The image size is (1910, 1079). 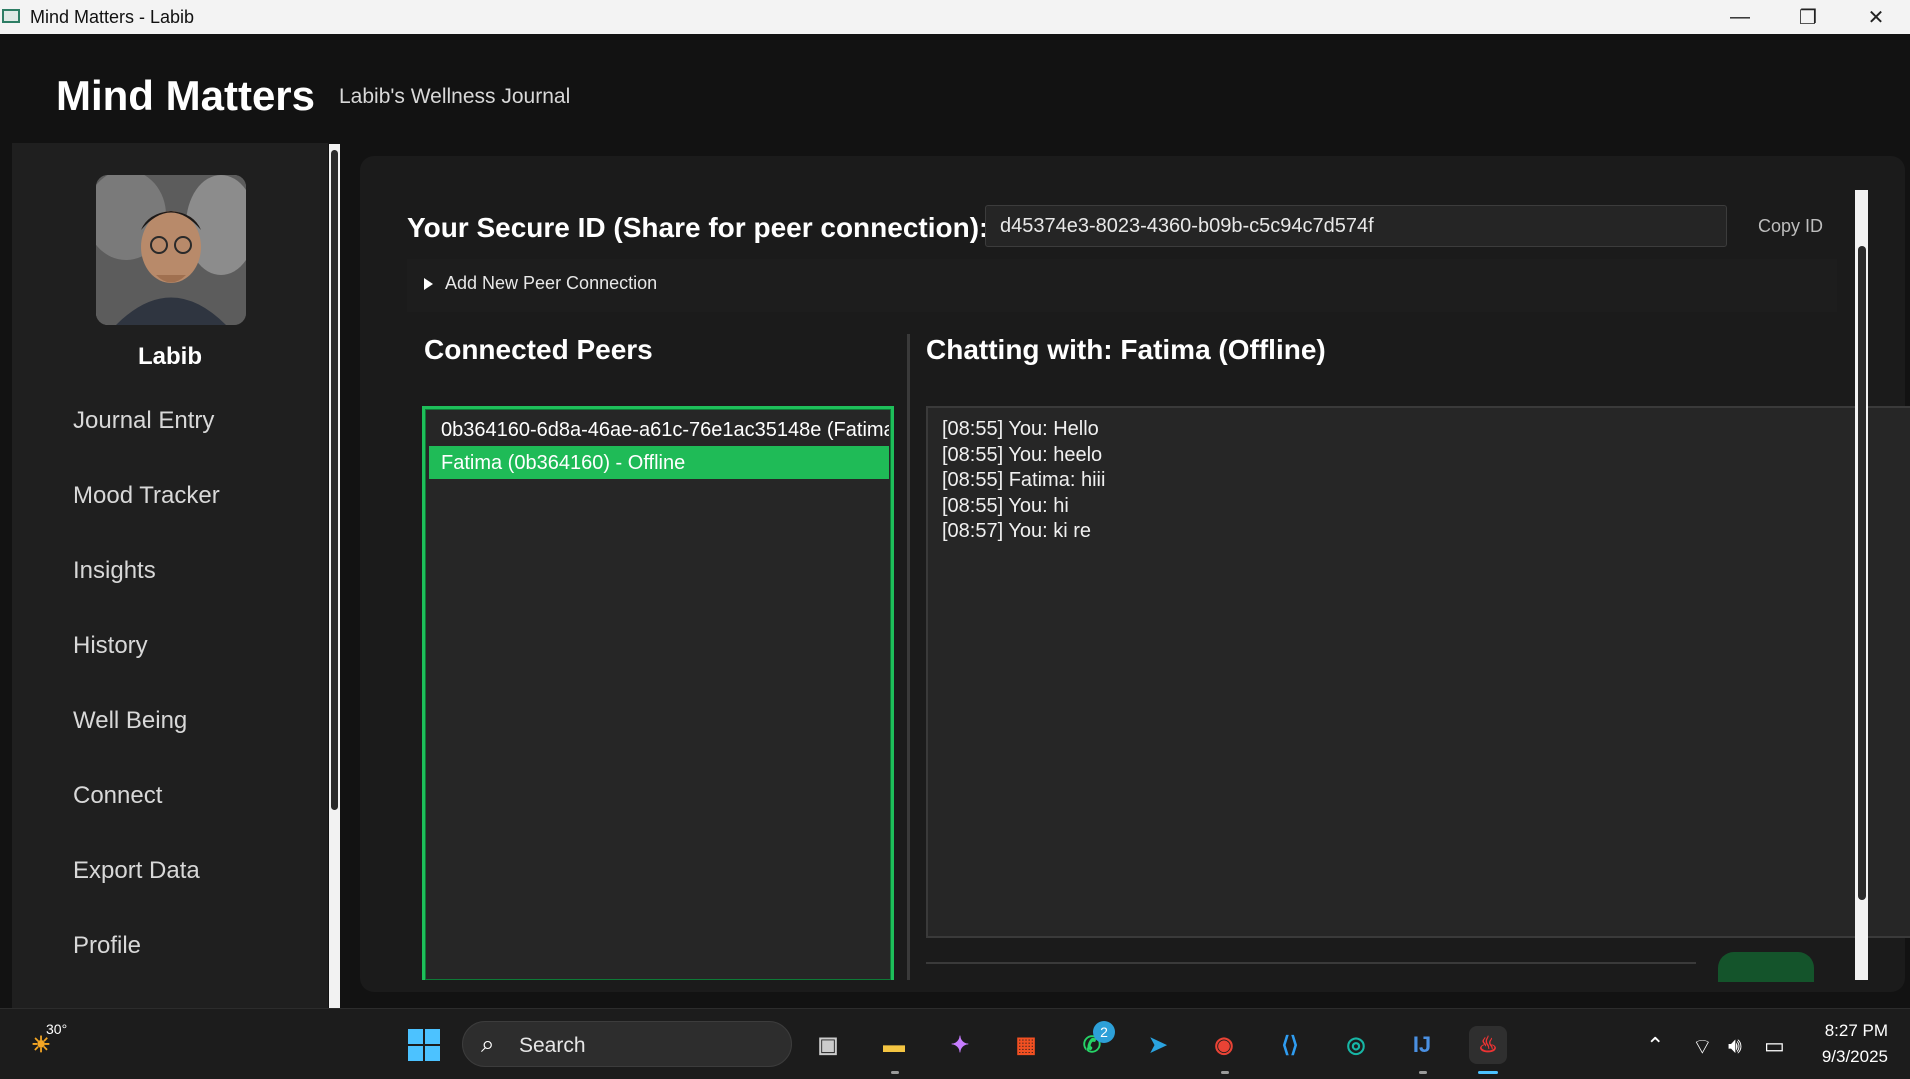 What do you see at coordinates (136, 871) in the screenshot?
I see `sidebar-item-export-data: Export Data` at bounding box center [136, 871].